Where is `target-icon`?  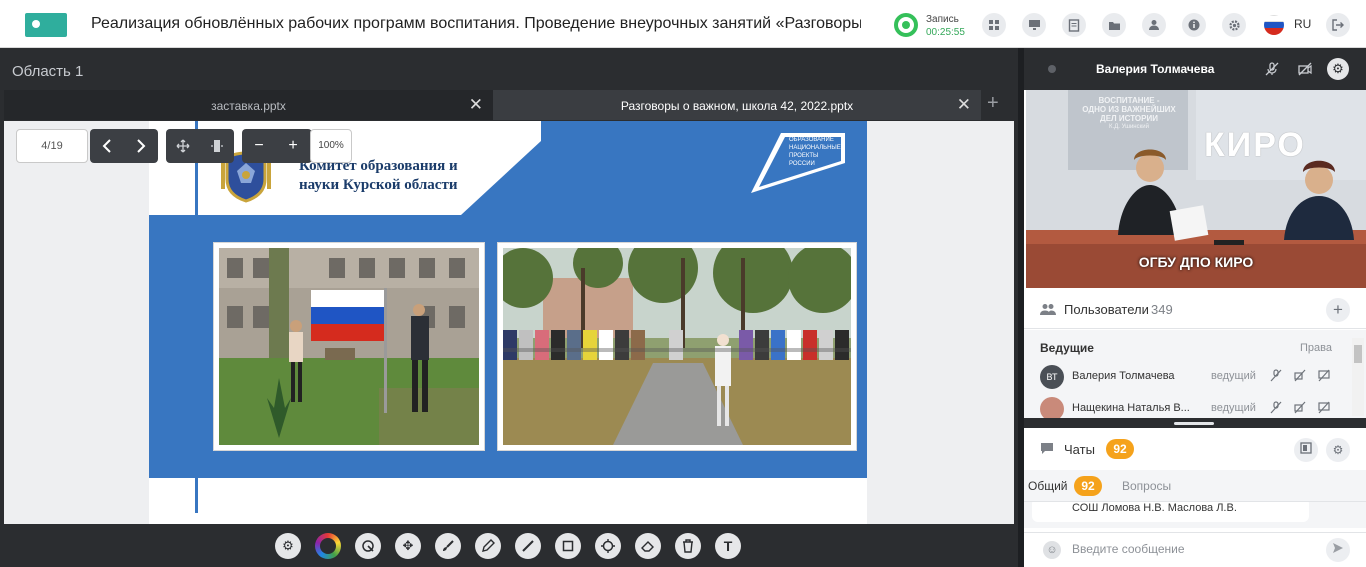 target-icon is located at coordinates (608, 546).